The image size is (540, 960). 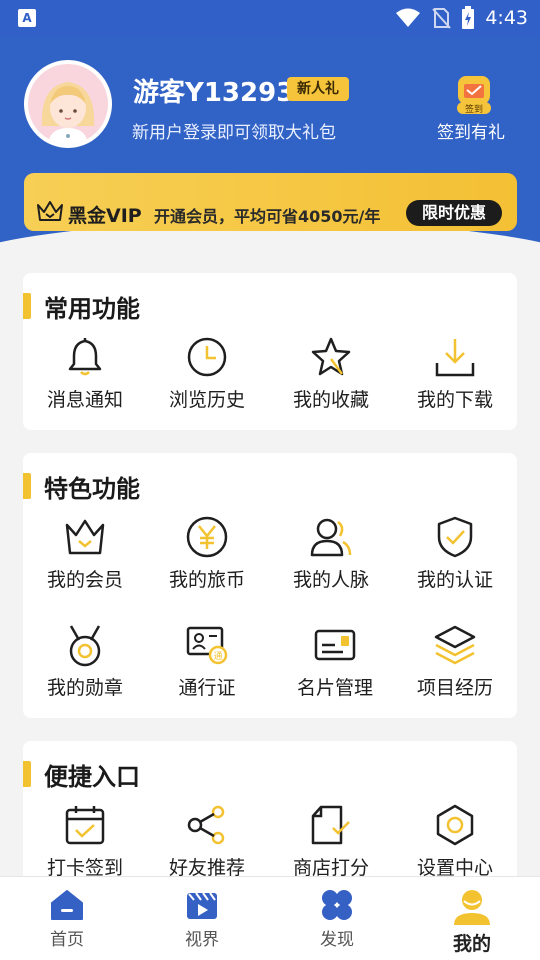 I want to click on grid-item-contacts: 我的人脉, so click(x=331, y=553).